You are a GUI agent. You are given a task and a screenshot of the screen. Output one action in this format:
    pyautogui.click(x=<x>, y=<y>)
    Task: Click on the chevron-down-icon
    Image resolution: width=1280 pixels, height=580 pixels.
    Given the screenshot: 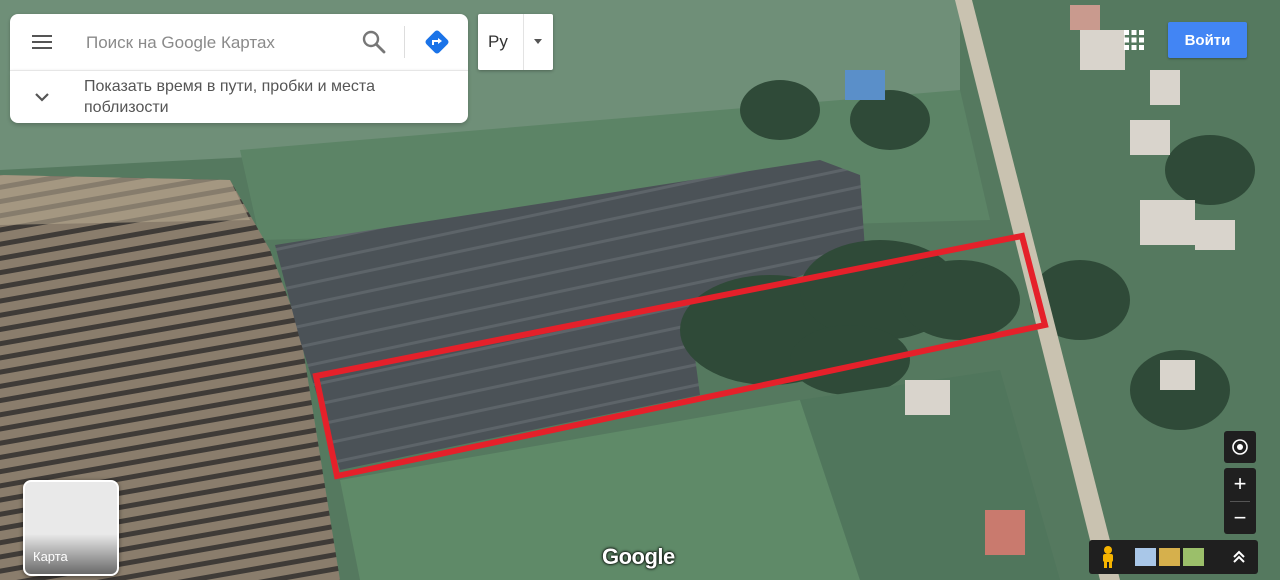 What is the action you would take?
    pyautogui.click(x=42, y=97)
    